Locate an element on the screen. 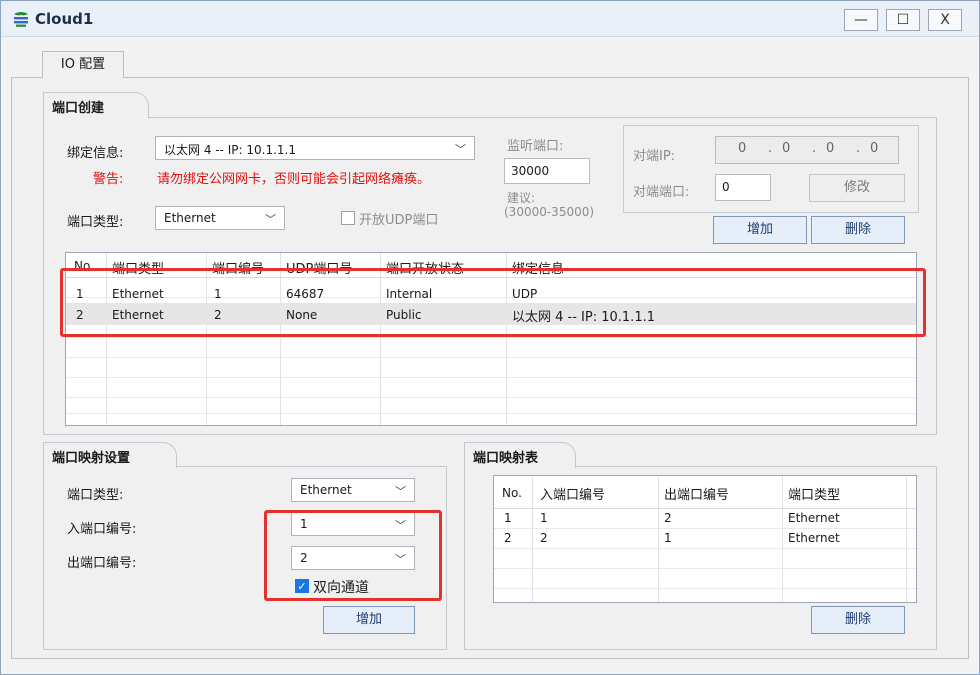  delete-mapping-button: 删除 is located at coordinates (858, 620).